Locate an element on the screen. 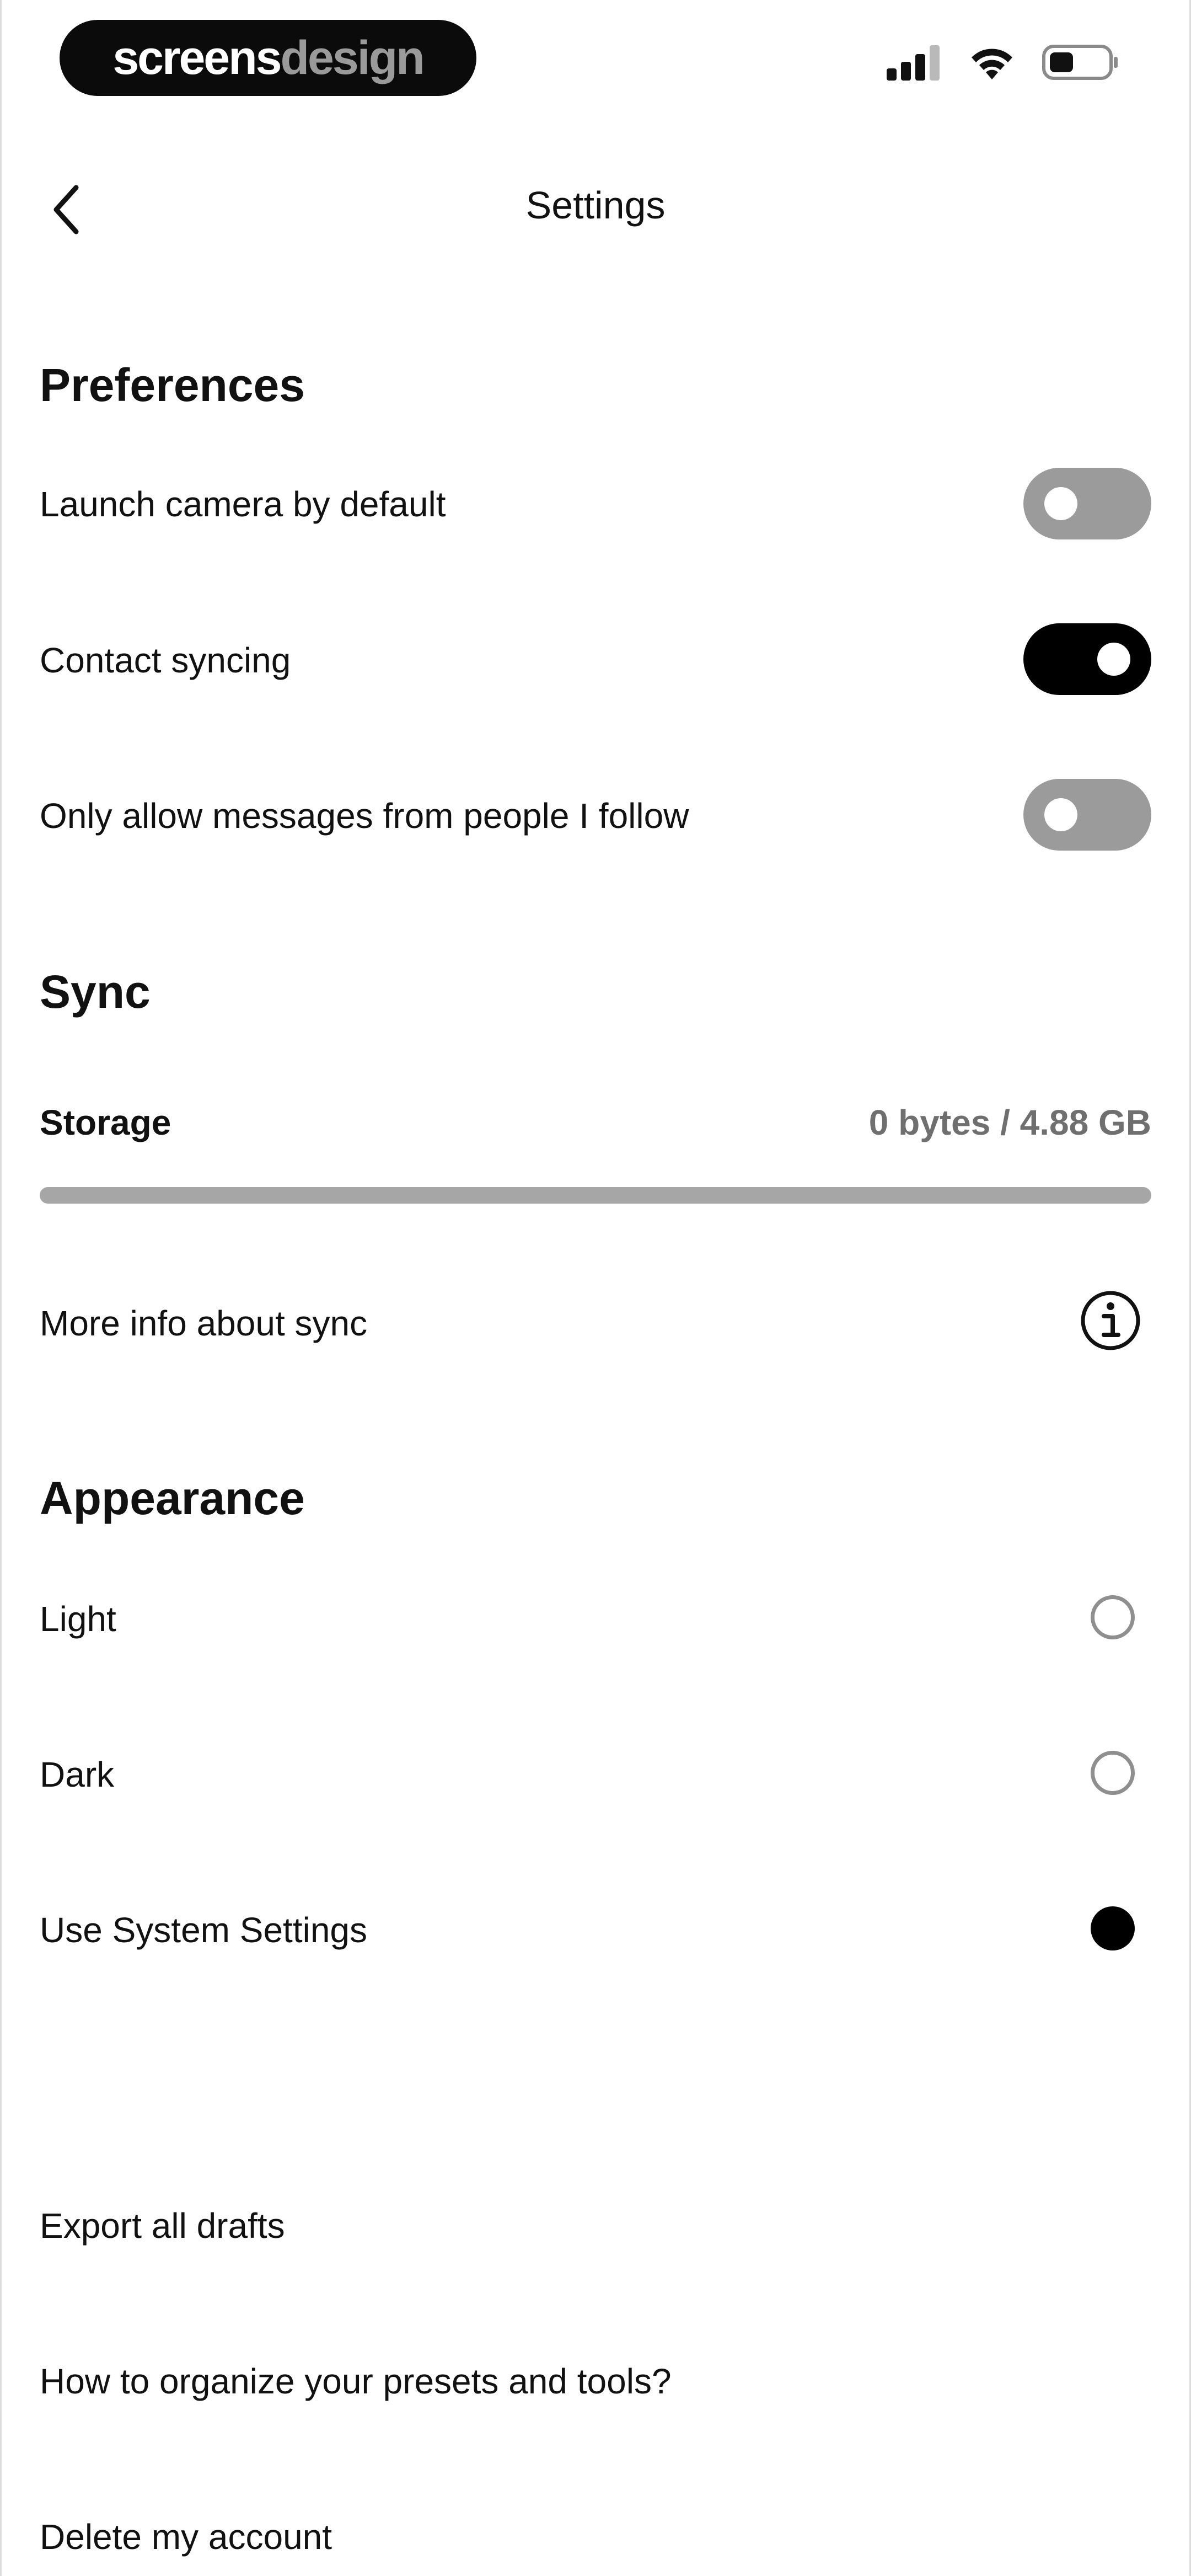 The height and width of the screenshot is (2576, 1191). more-info-sync-label: More info about sync is located at coordinates (203, 1323).